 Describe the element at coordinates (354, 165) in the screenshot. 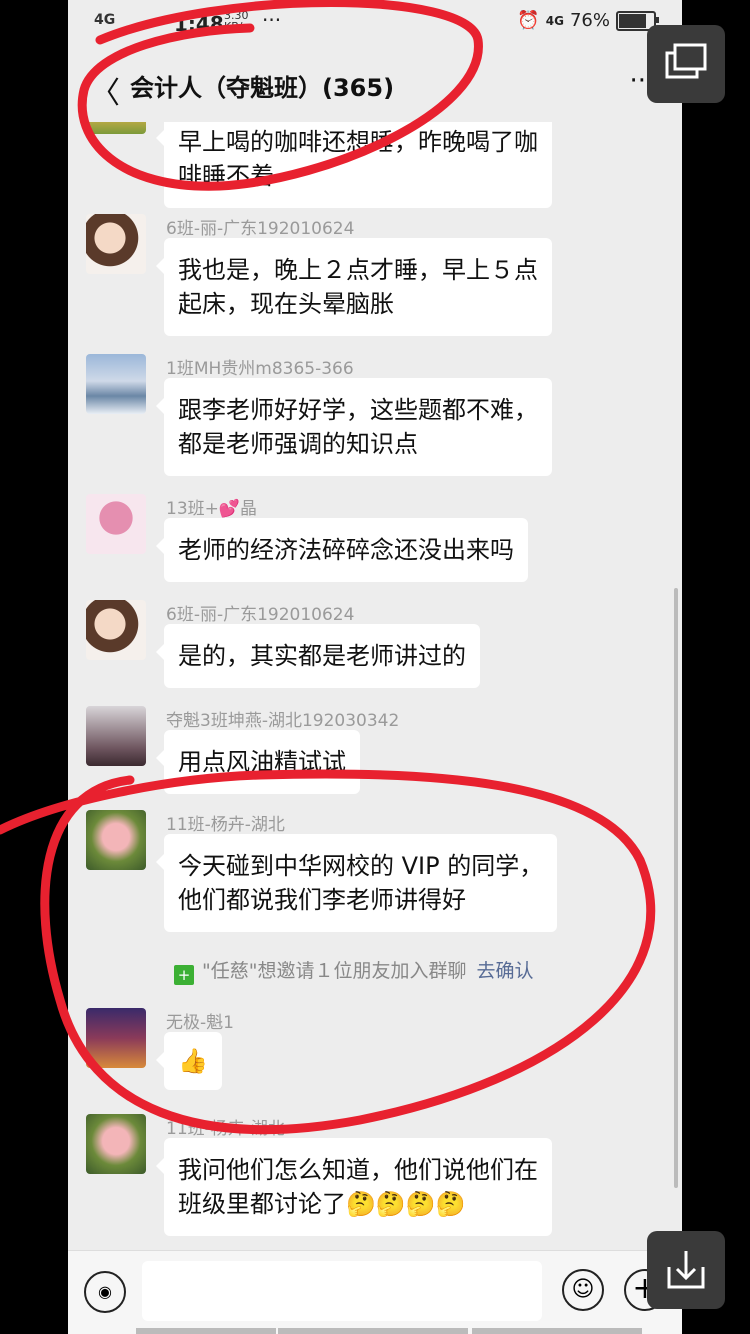

I see `message-bubble: 早上喝的咖啡还想睡，昨晚喝了咖 啡睡不着` at that location.